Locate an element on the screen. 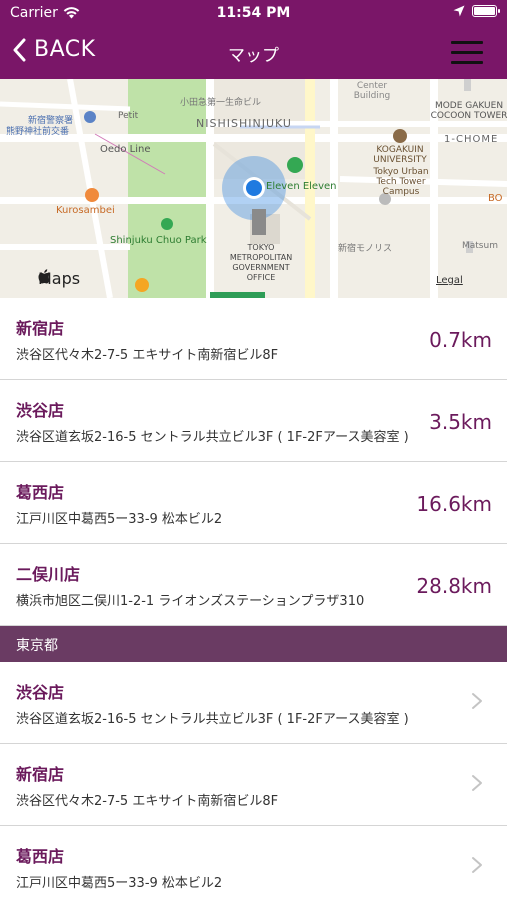 The image size is (507, 900). store-distance: 16.6km is located at coordinates (454, 504).